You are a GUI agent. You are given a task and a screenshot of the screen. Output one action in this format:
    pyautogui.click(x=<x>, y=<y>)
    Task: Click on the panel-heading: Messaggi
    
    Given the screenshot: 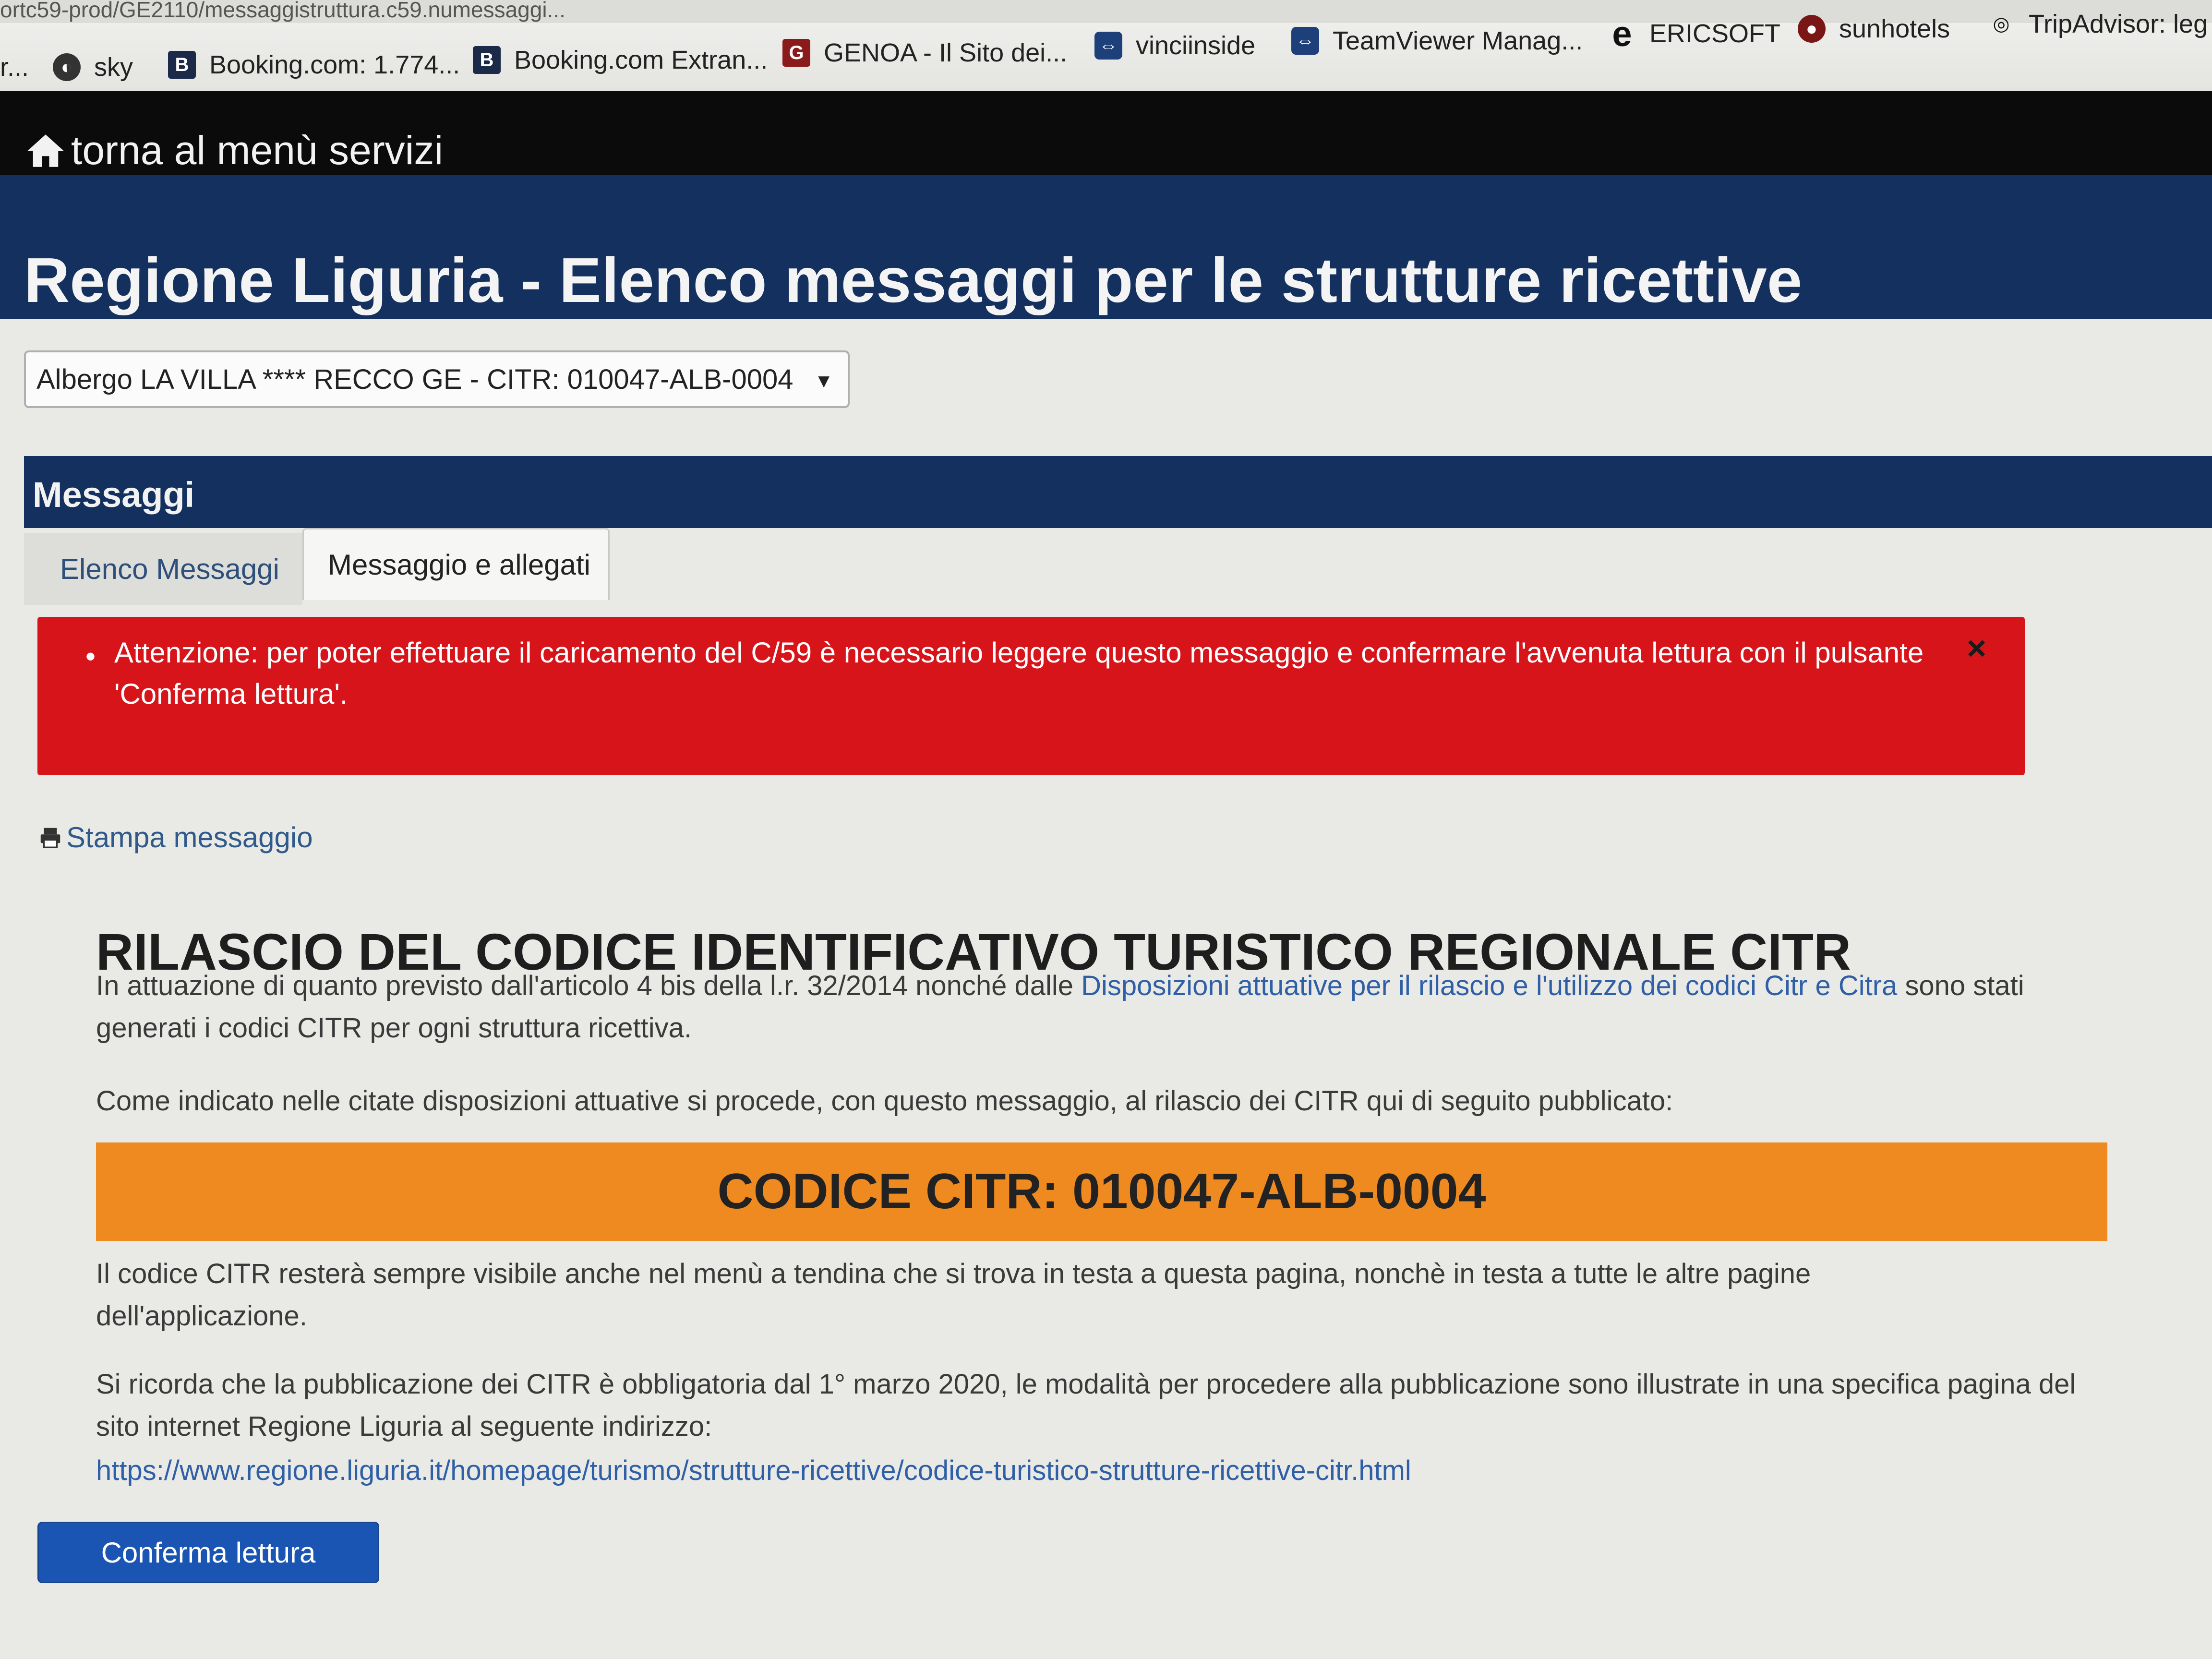 What is the action you would take?
    pyautogui.click(x=114, y=495)
    